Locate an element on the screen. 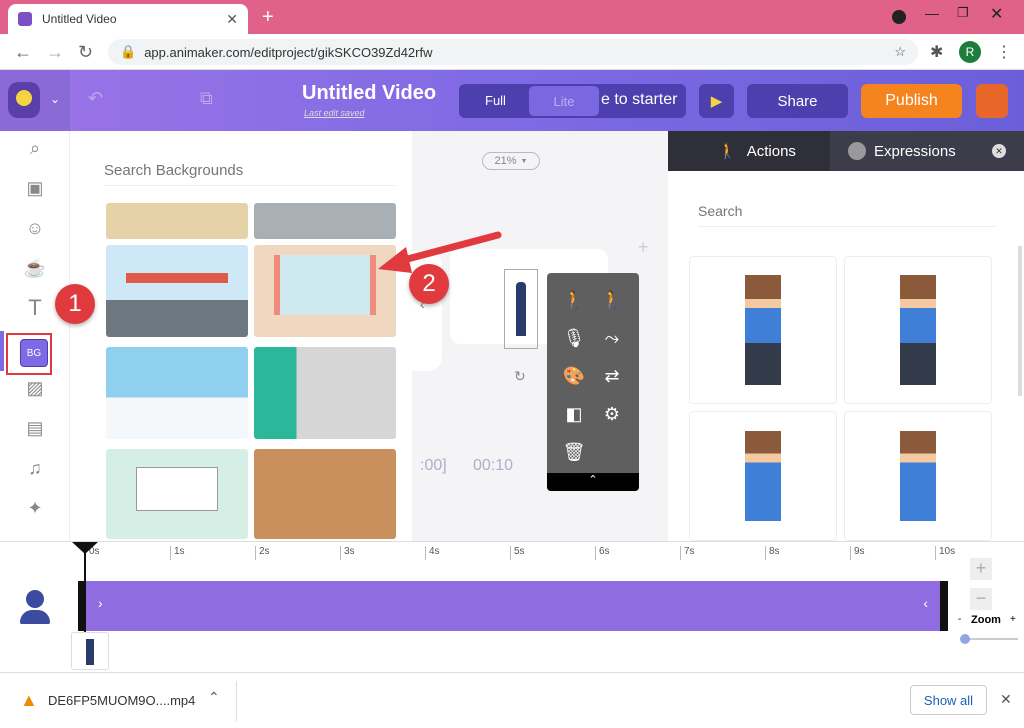 The width and height of the screenshot is (1024, 728). character-track-bar: › ‹ is located at coordinates (513, 606).